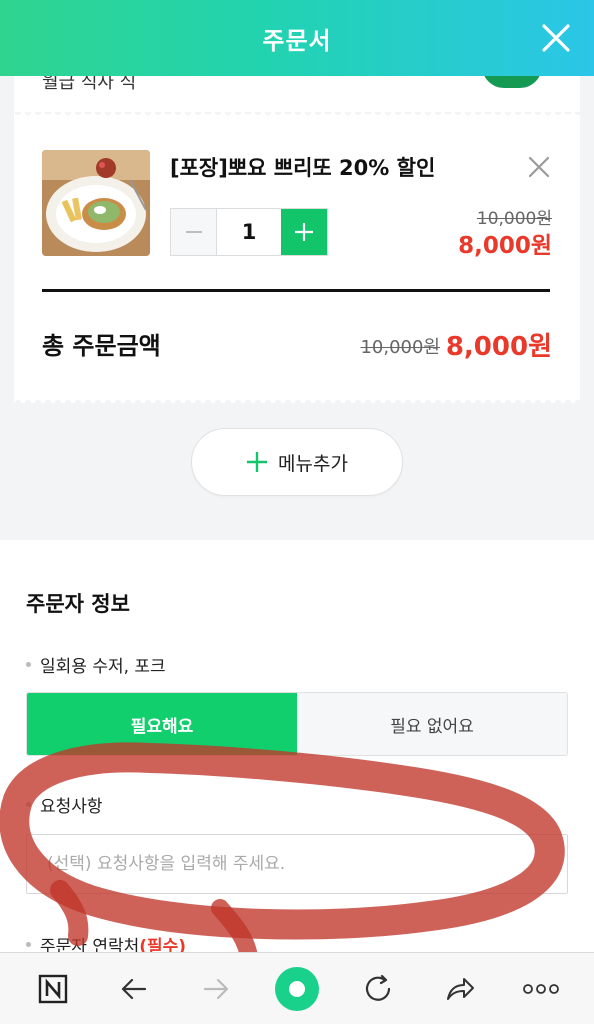 This screenshot has height=1024, width=594. I want to click on naver-n-icon, so click(53, 989).